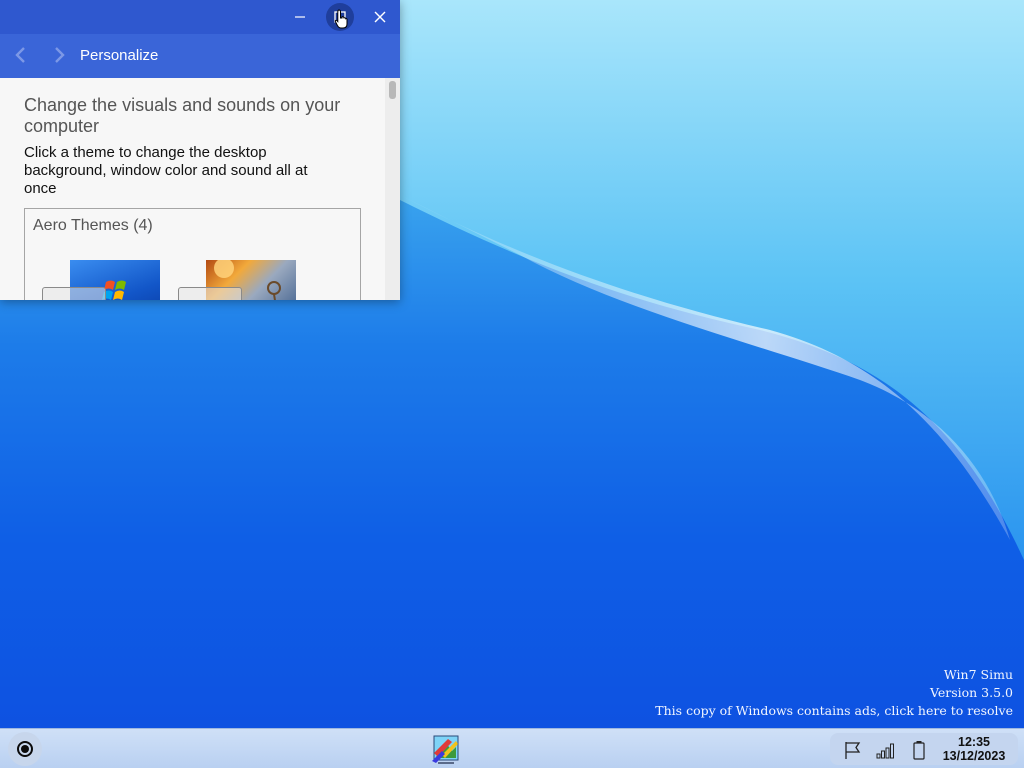 This screenshot has height=768, width=1024. What do you see at coordinates (974, 756) in the screenshot?
I see `clock-date: 13/12/2023` at bounding box center [974, 756].